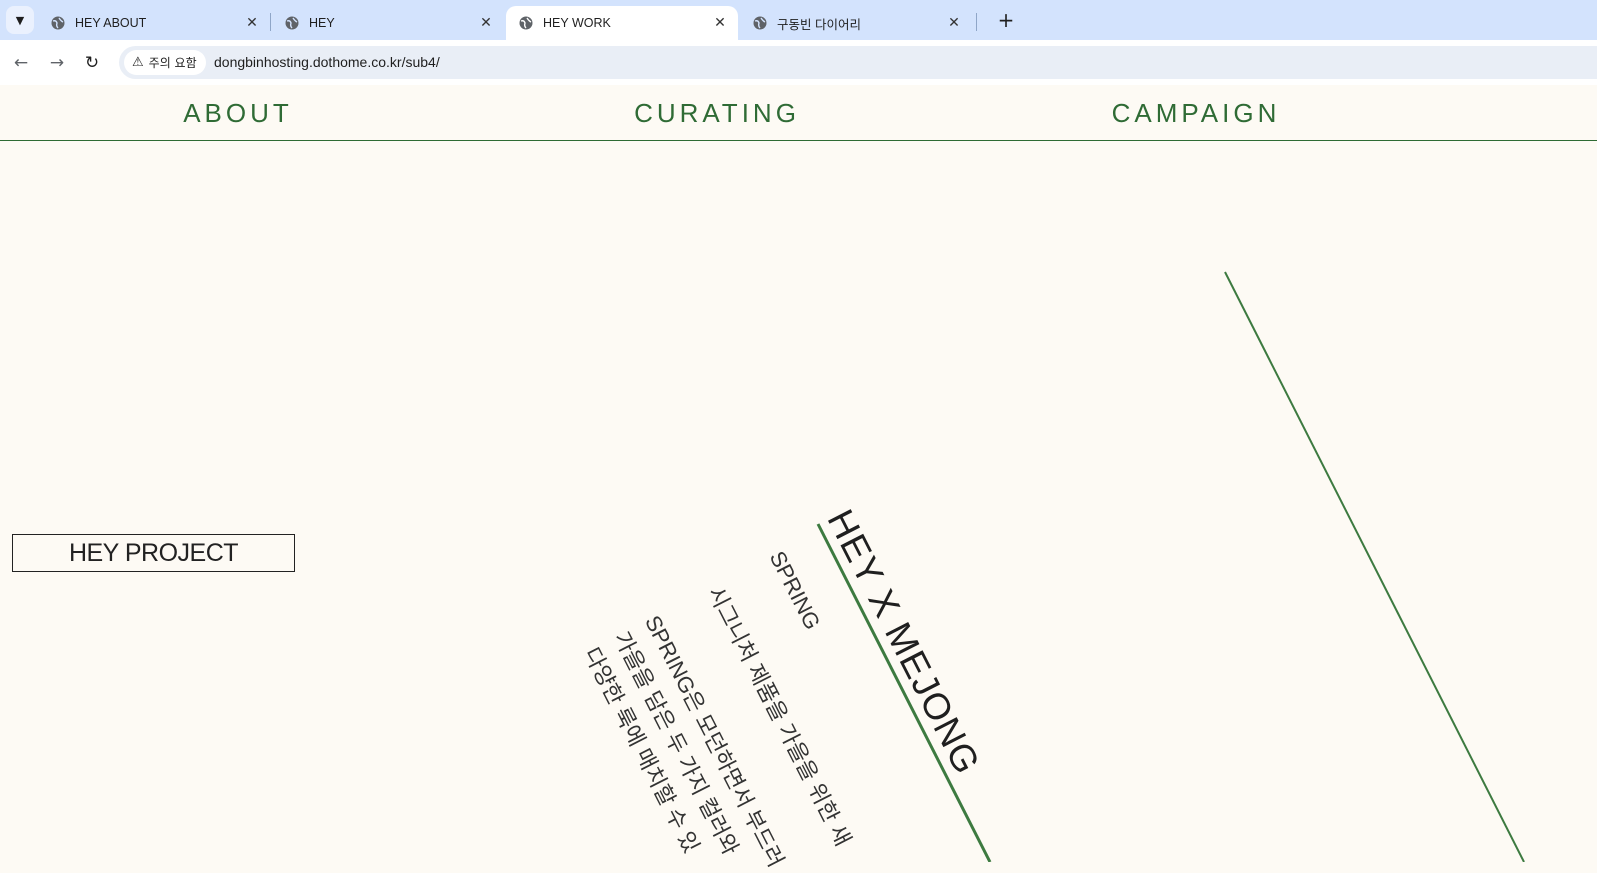 The width and height of the screenshot is (1597, 873). I want to click on chevron-down-icon: ▼, so click(20, 20).